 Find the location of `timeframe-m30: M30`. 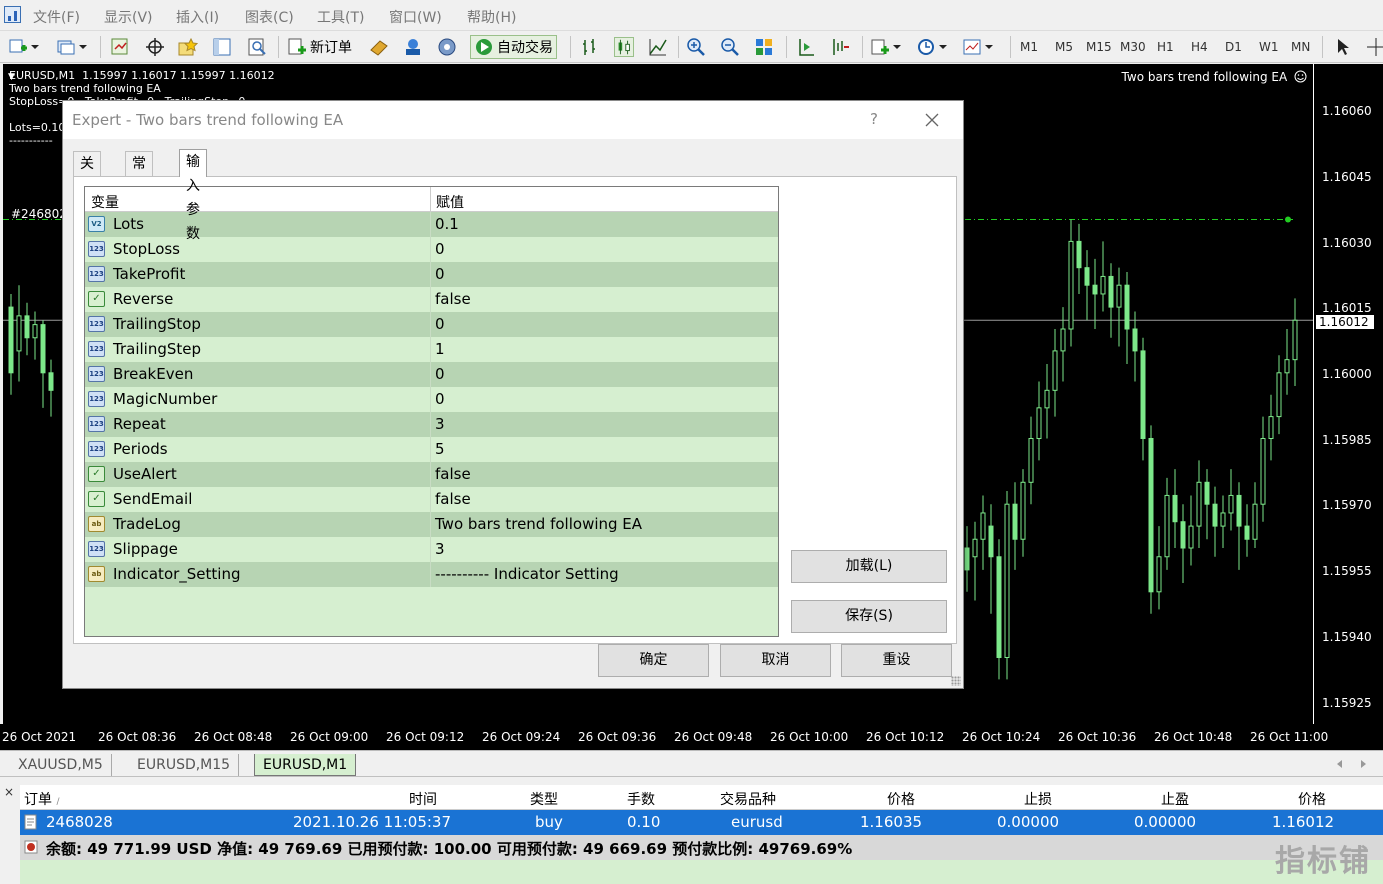

timeframe-m30: M30 is located at coordinates (1133, 47).